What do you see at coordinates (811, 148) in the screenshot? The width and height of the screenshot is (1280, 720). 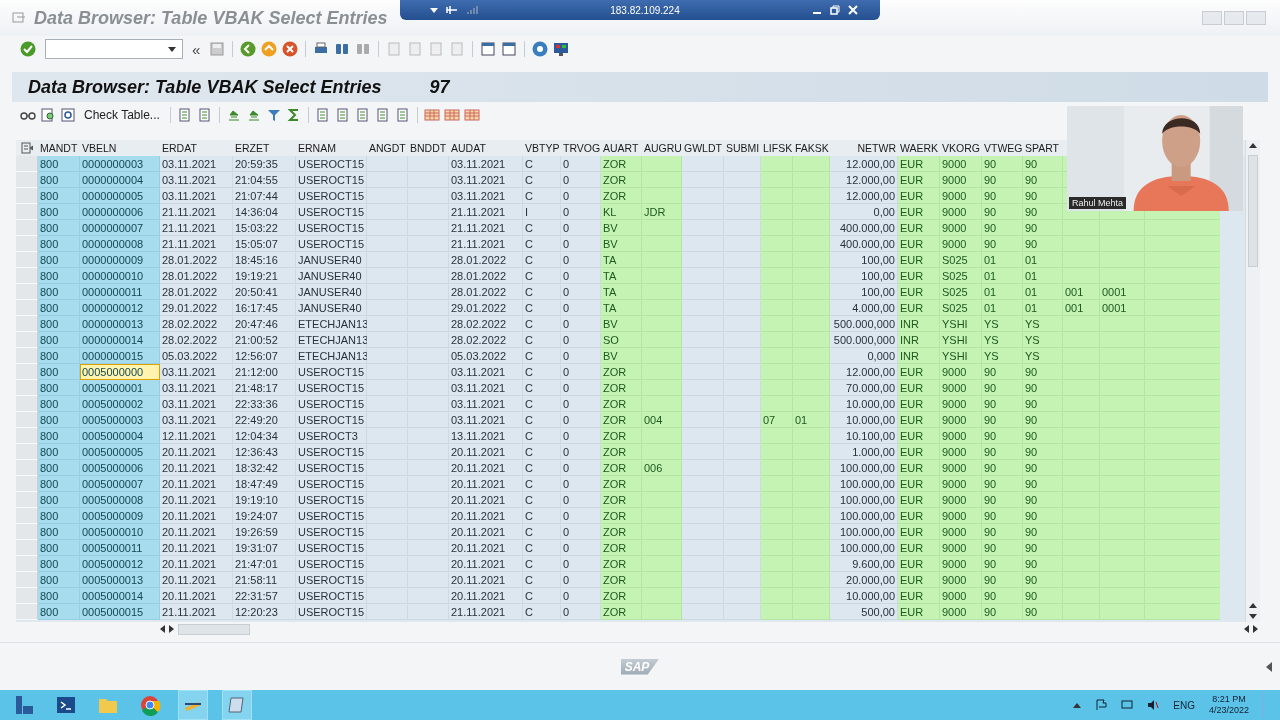 I see `column-header: FAKSK` at bounding box center [811, 148].